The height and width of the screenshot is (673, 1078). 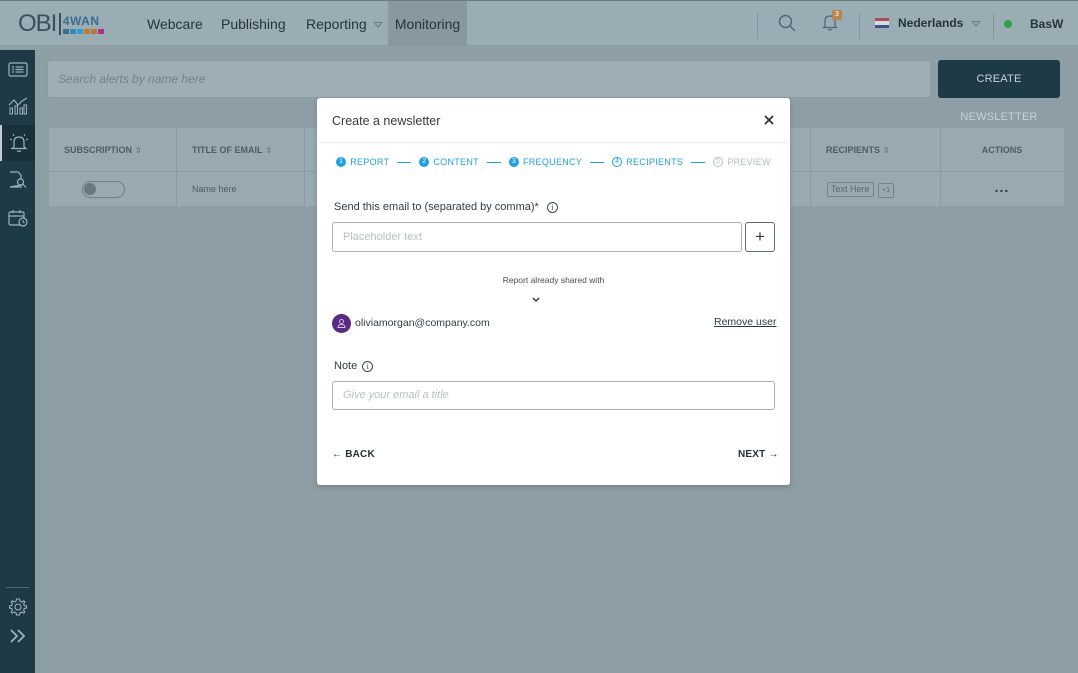 I want to click on step-frequency: 3 FREQUENCY, so click(x=545, y=162).